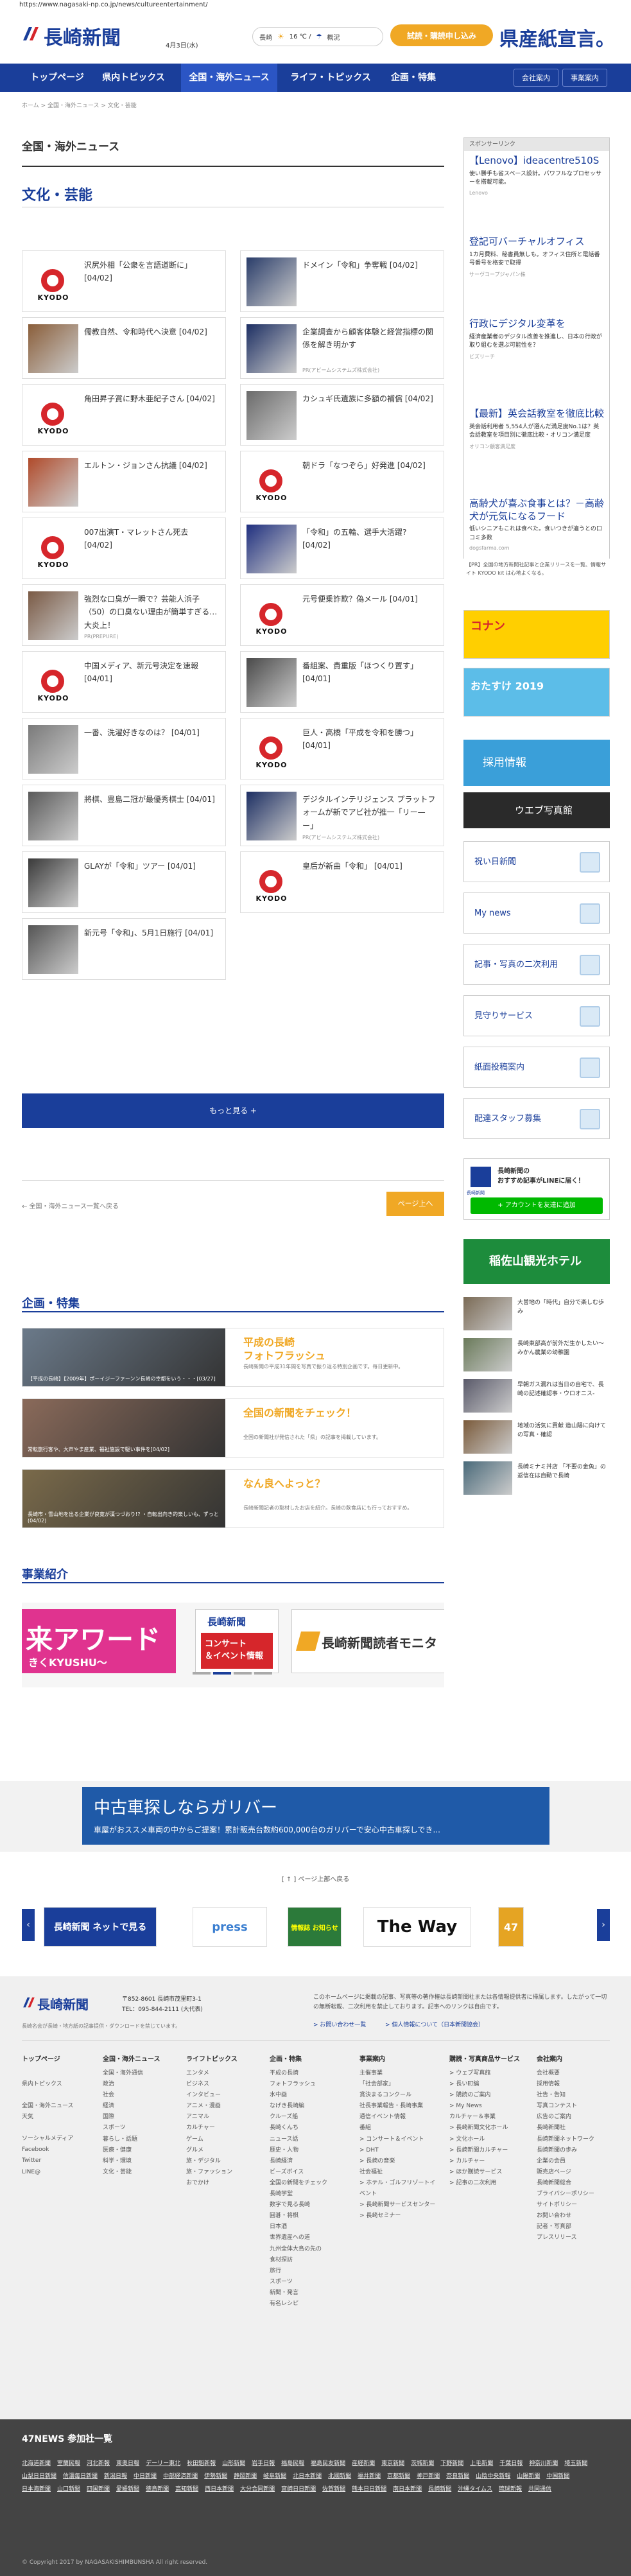 This screenshot has height=2576, width=631. I want to click on footer-link: 長崎経済, so click(308, 2161).